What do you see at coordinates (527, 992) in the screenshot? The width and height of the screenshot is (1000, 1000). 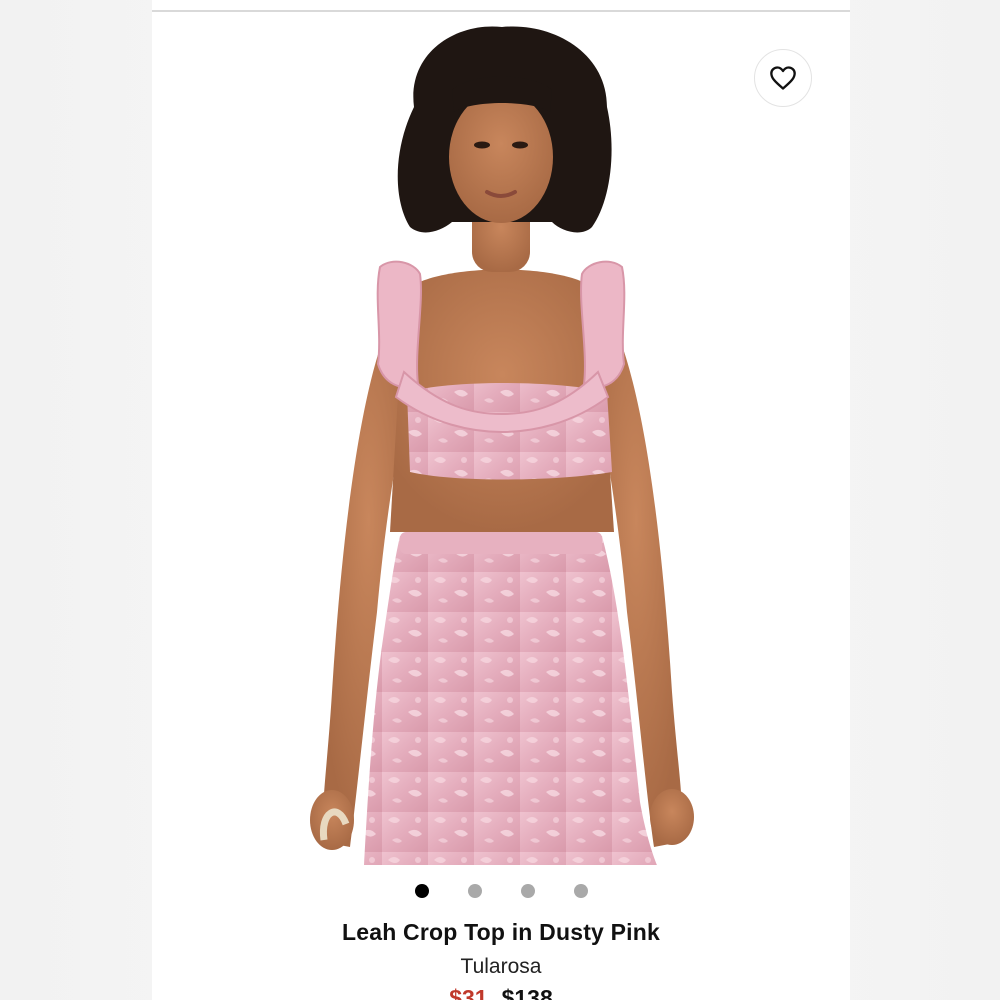 I see `original-price: $138` at bounding box center [527, 992].